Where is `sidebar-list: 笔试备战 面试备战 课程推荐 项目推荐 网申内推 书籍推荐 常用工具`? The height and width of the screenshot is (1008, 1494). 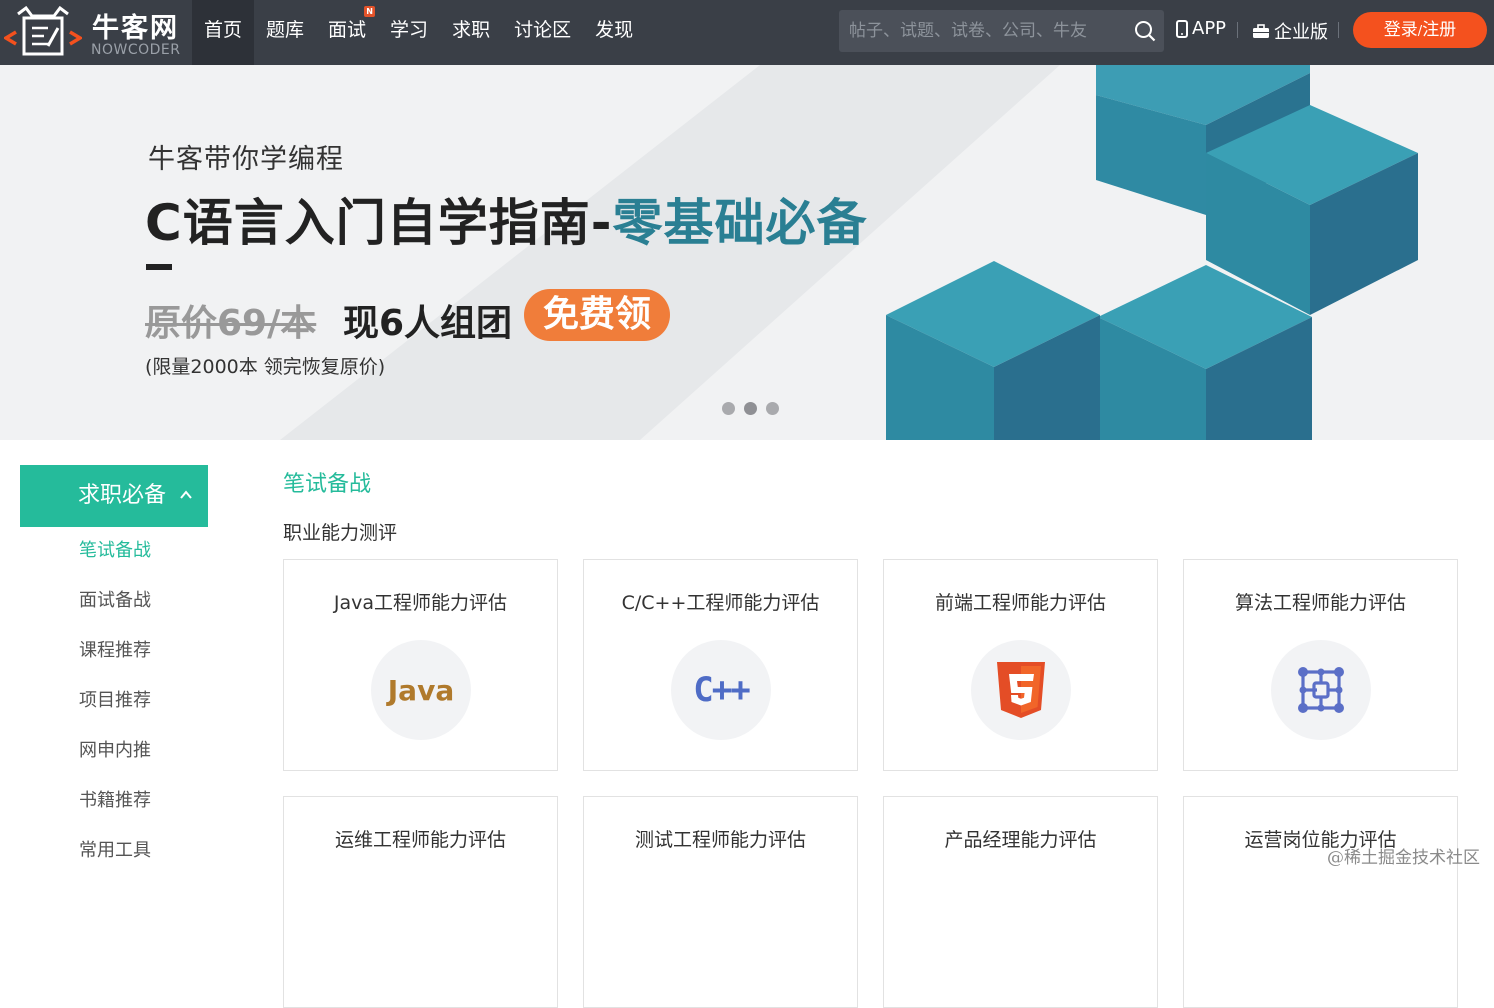
sidebar-list: 笔试备战 面试备战 课程推荐 项目推荐 网申内推 书籍推荐 常用工具 is located at coordinates (115, 705).